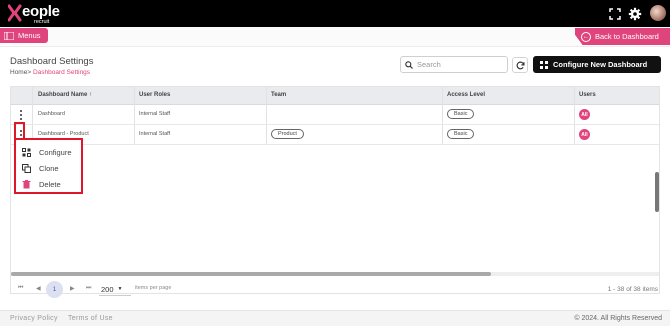 The image size is (670, 326). I want to click on menus-button: Menus, so click(24, 35).